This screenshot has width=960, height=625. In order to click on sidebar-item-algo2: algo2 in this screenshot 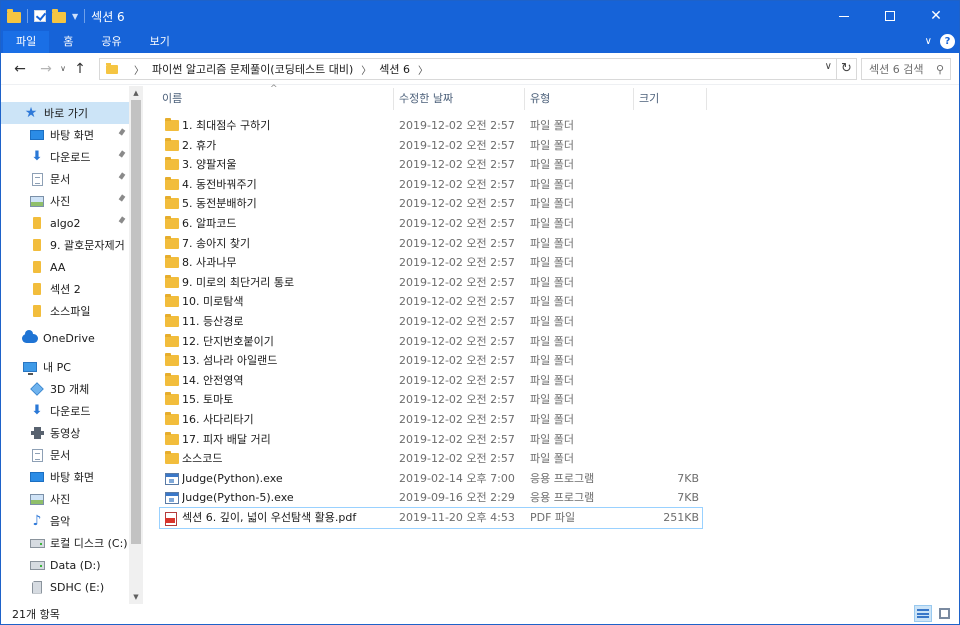, I will do `click(65, 223)`.